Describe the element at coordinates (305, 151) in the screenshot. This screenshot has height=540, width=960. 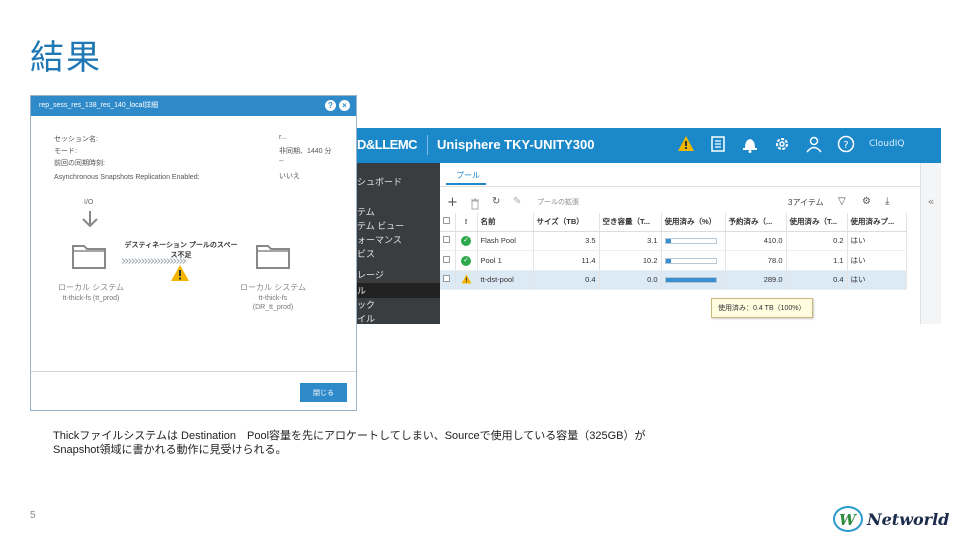
I see `field-value: 非同期、1440 分` at that location.